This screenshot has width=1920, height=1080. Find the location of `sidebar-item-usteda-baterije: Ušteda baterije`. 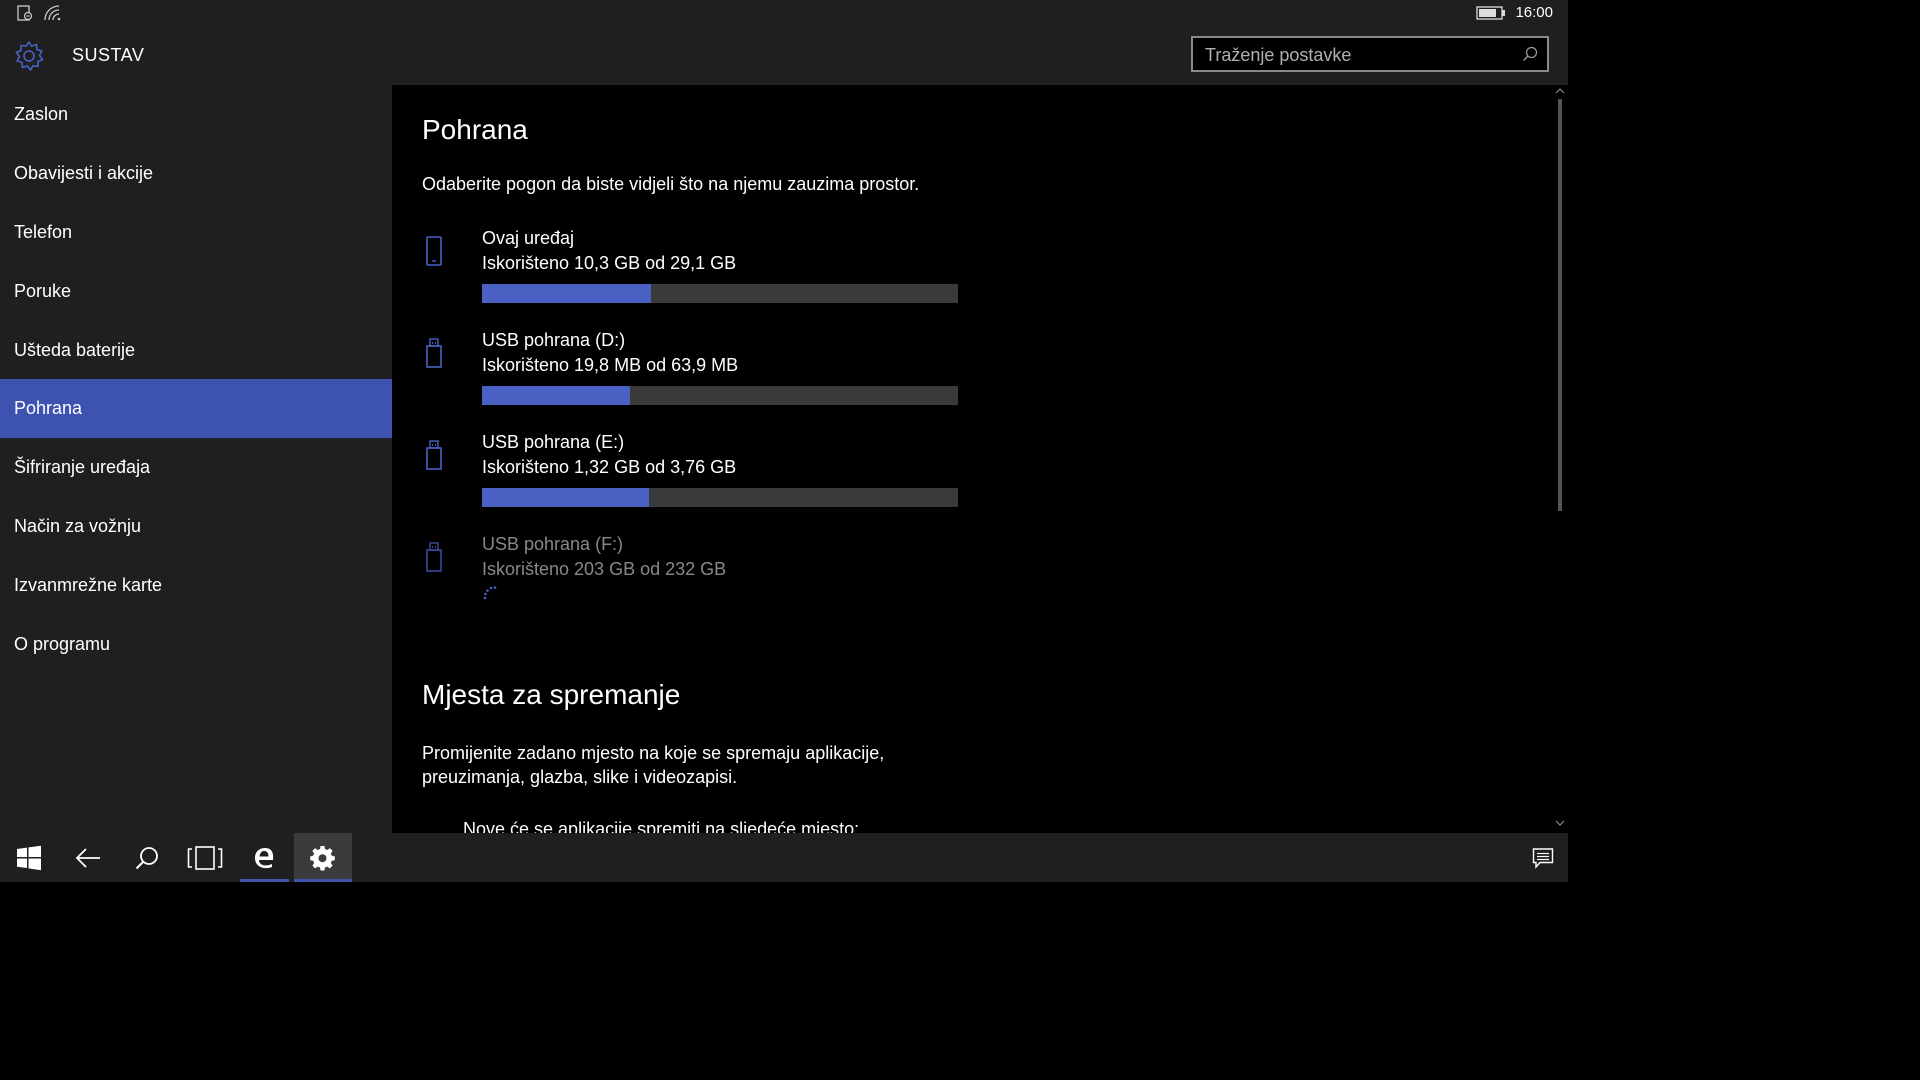

sidebar-item-usteda-baterije: Ušteda baterije is located at coordinates (196, 350).